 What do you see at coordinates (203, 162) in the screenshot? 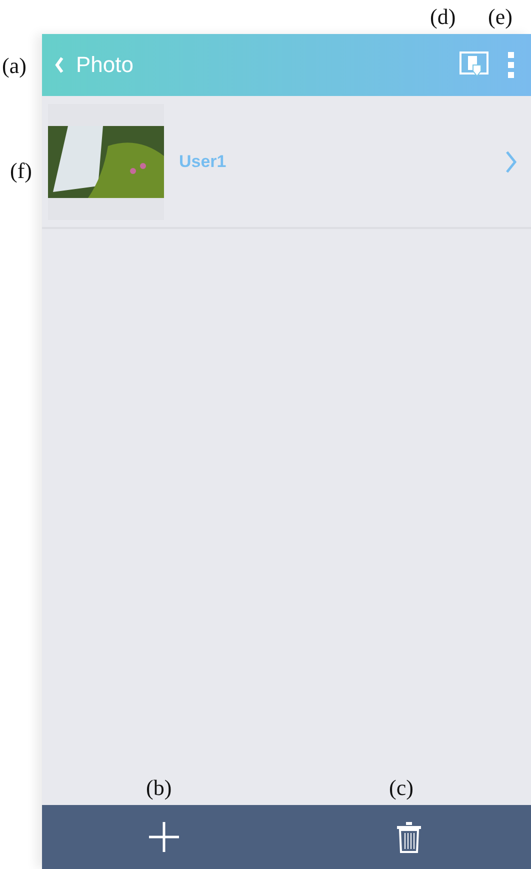
I see `user-name: User1` at bounding box center [203, 162].